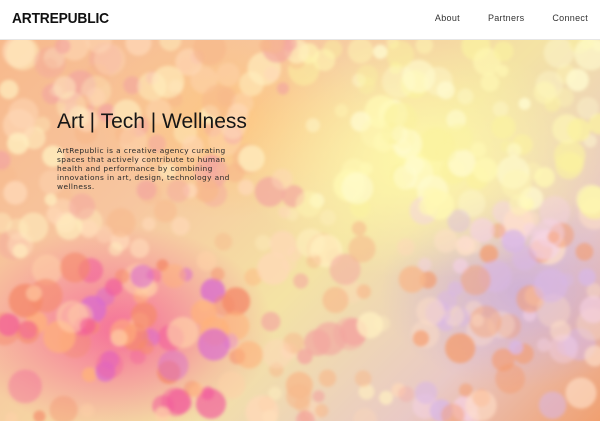  What do you see at coordinates (152, 121) in the screenshot?
I see `hero-headline: Art | Tech | Wellness` at bounding box center [152, 121].